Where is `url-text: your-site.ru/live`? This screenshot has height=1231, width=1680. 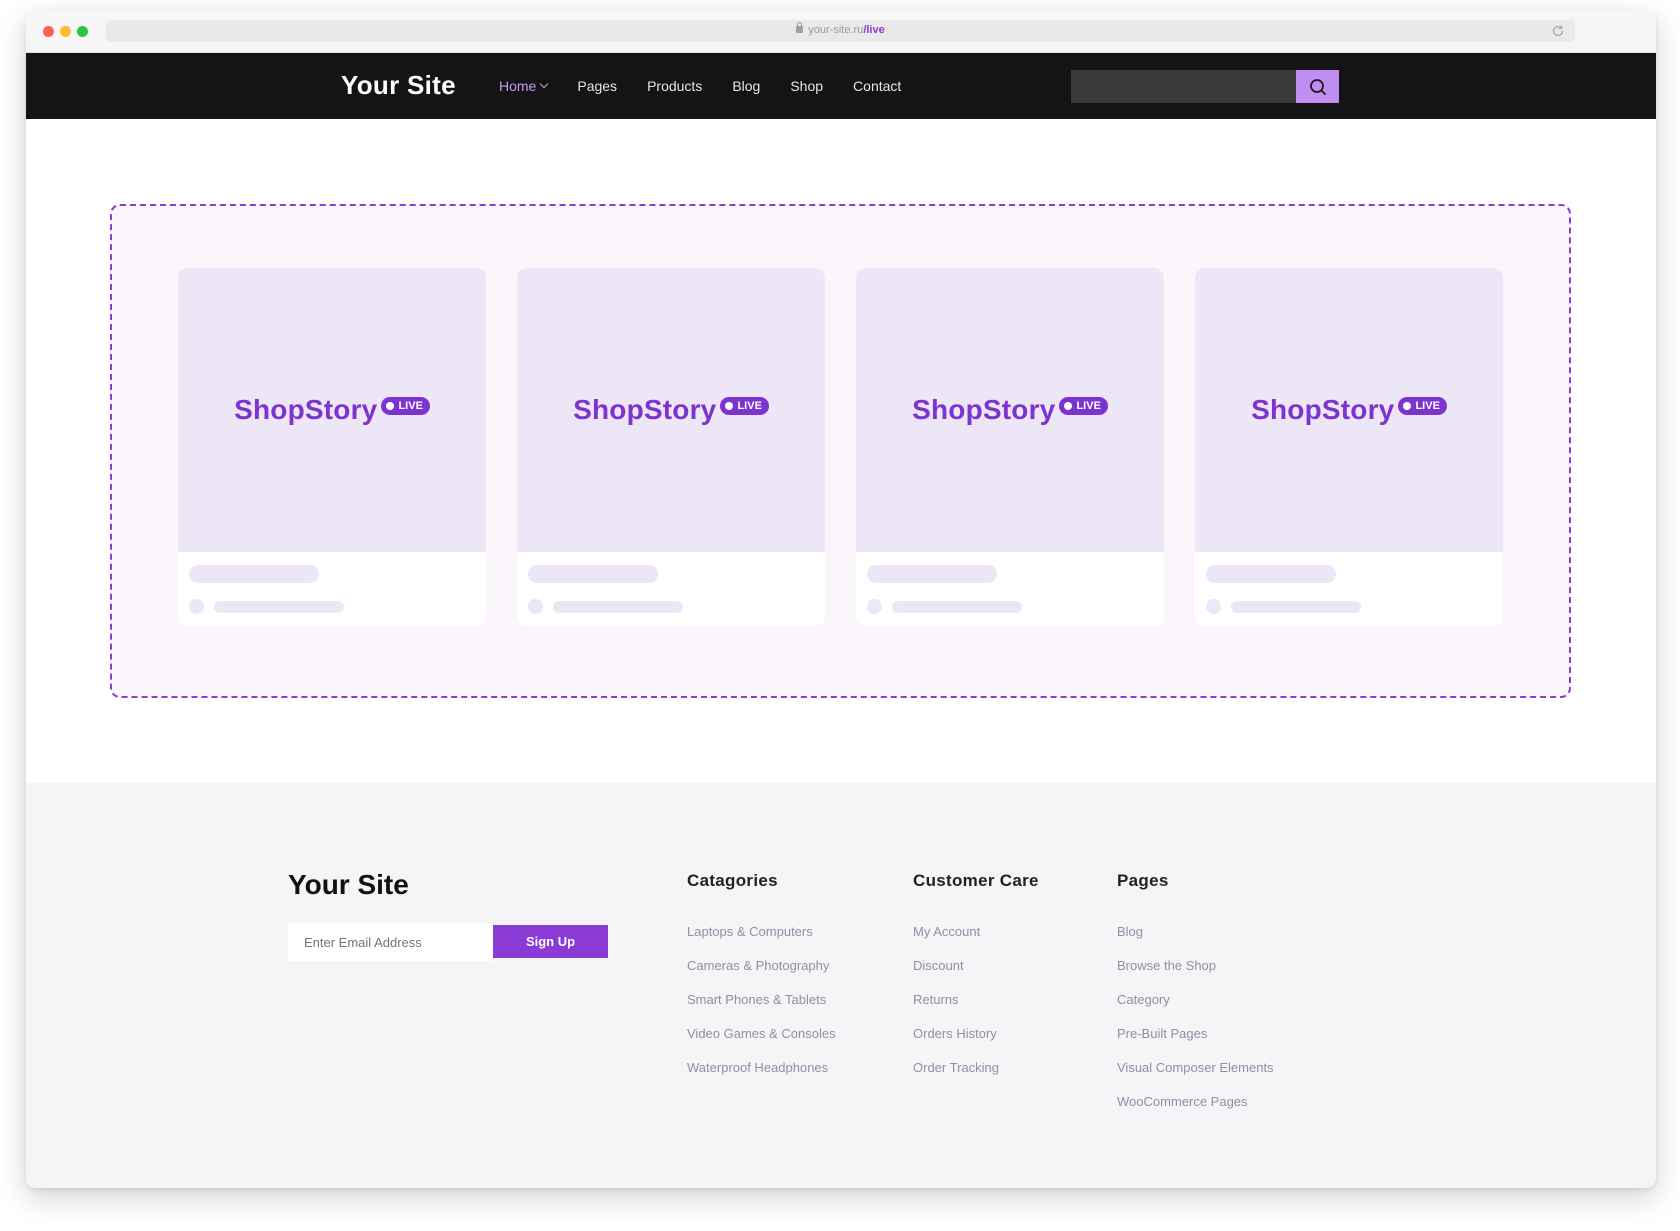
url-text: your-site.ru/live is located at coordinates (840, 29).